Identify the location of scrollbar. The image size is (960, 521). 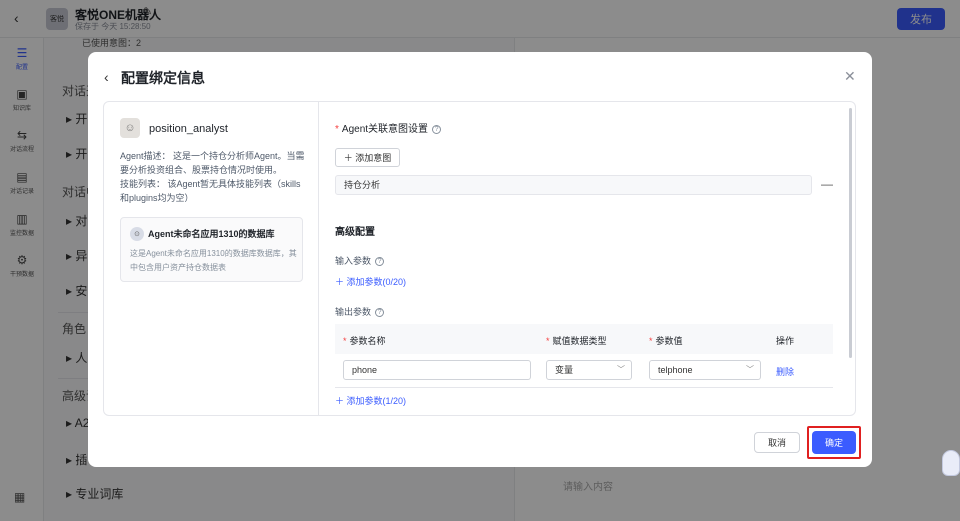
(850, 233).